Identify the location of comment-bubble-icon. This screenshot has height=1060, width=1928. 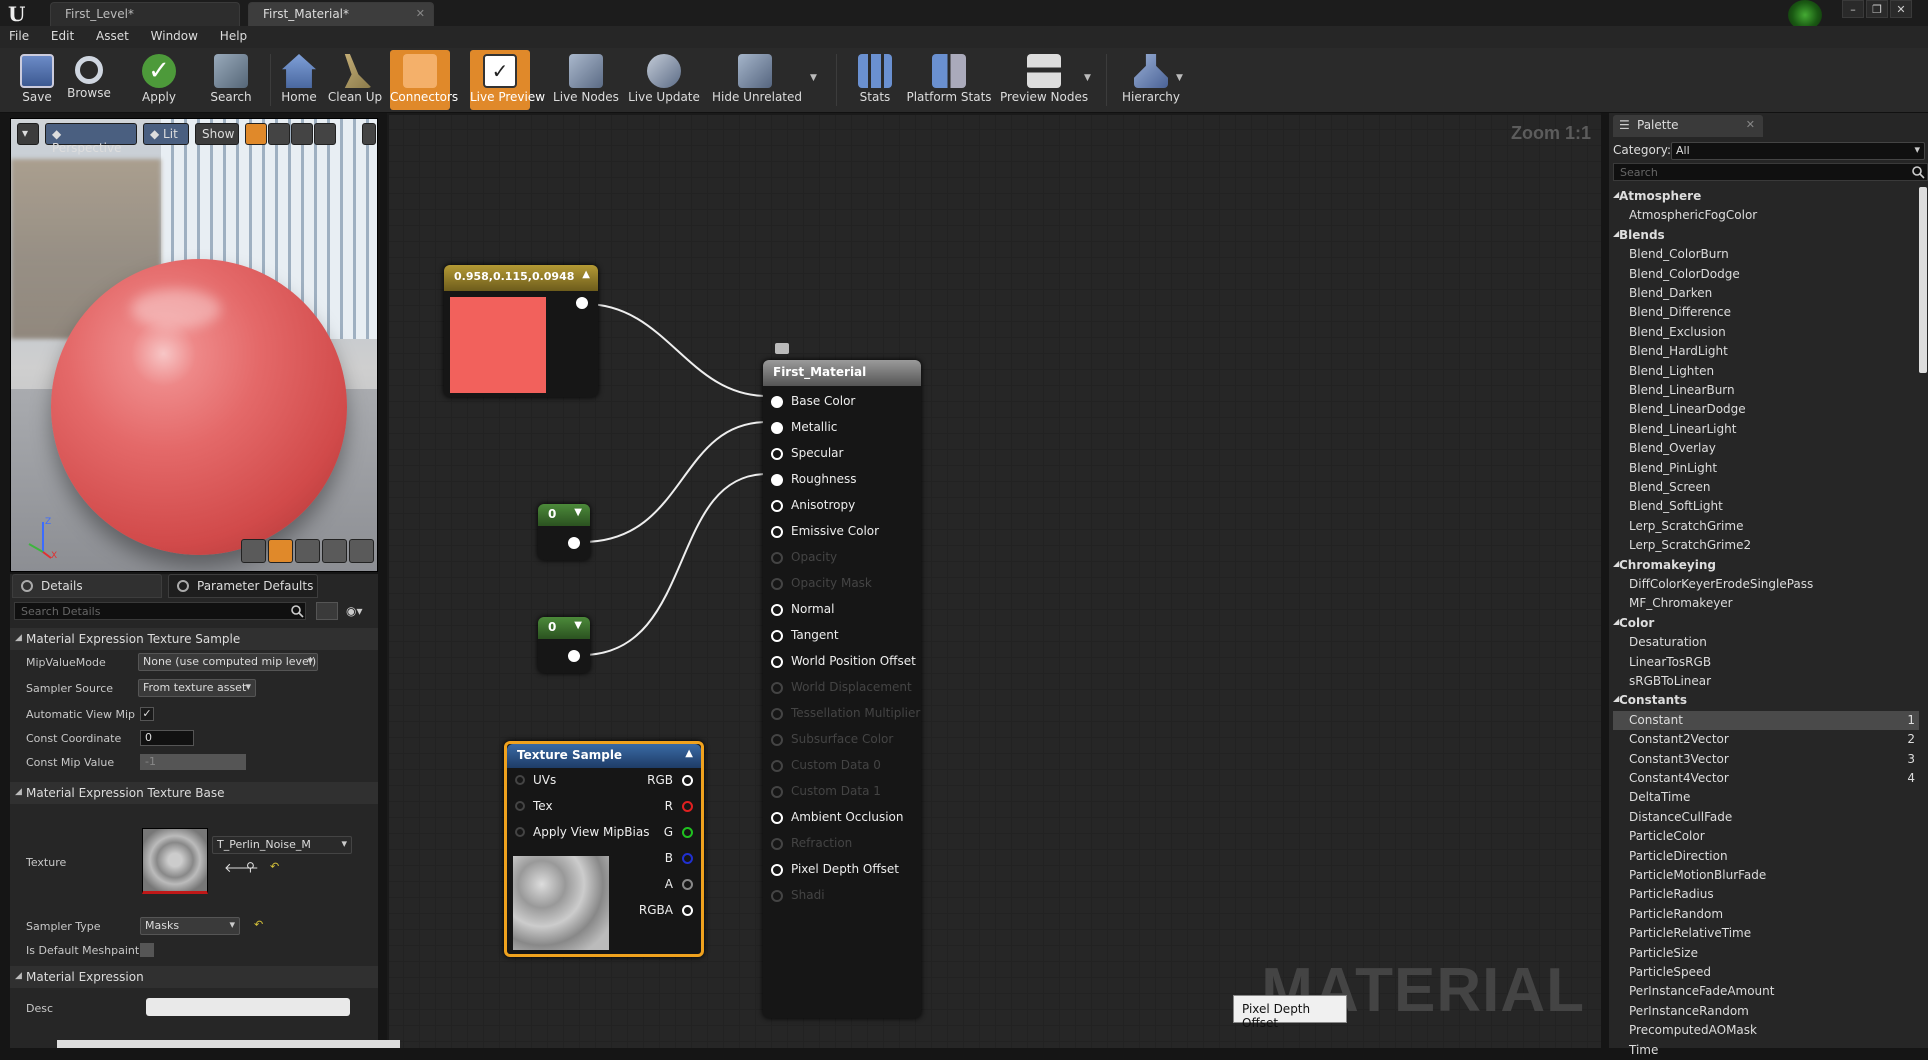
(782, 348).